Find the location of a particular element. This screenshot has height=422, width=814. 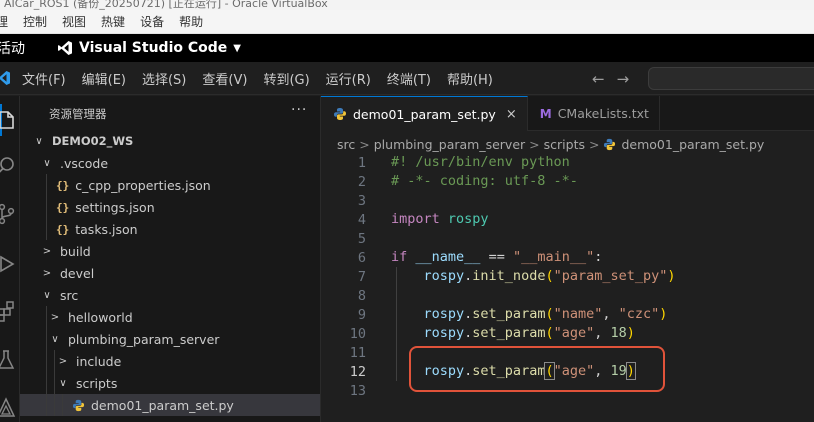

virtualbox-menu-item: 理 is located at coordinates (4, 21).